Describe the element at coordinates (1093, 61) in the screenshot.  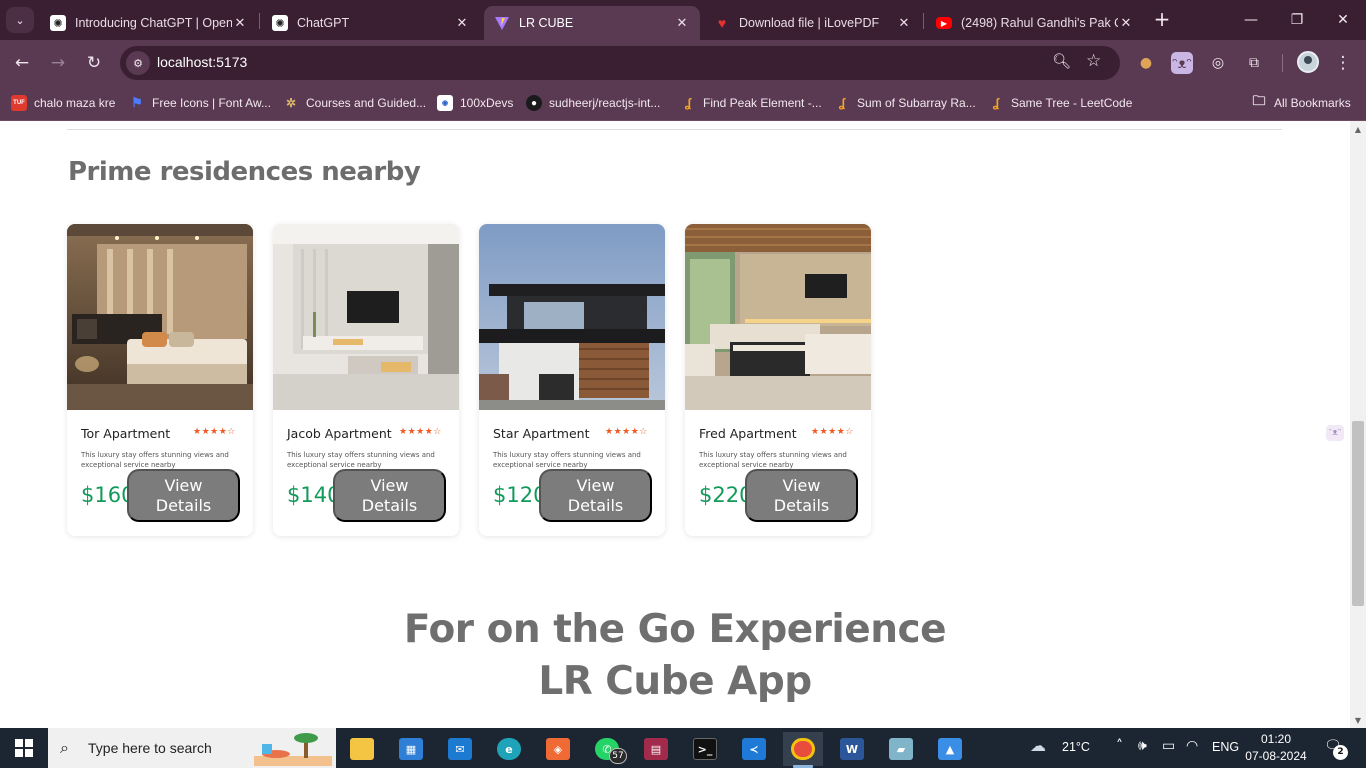
I see `bookmark-star-icon: ☆` at that location.